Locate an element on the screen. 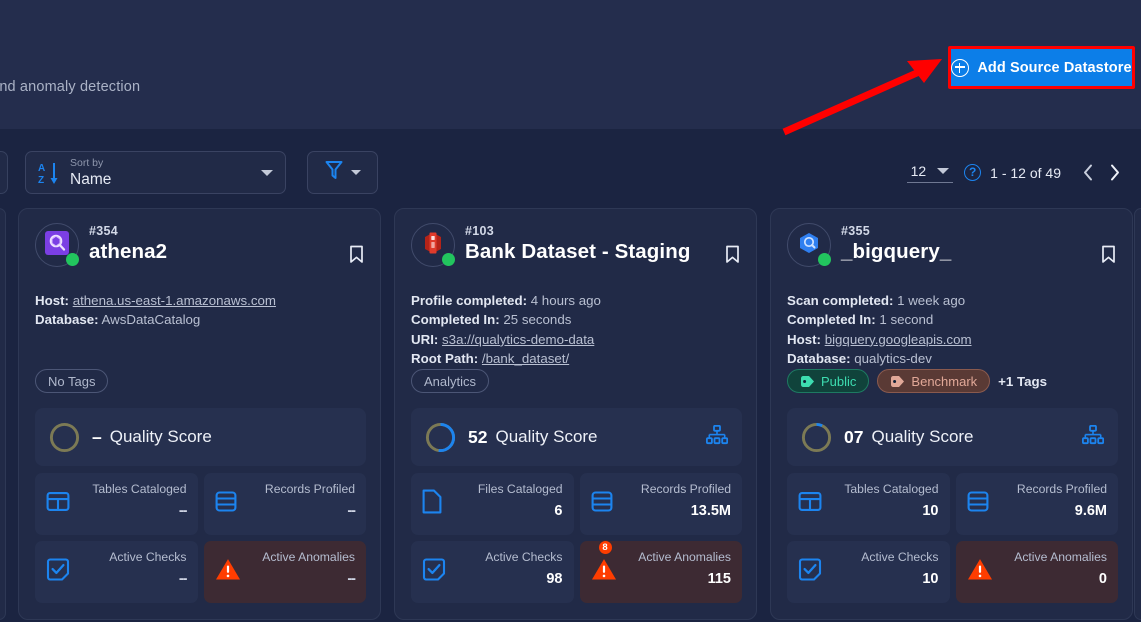  datastore-title: _bigquery_ is located at coordinates (896, 251).